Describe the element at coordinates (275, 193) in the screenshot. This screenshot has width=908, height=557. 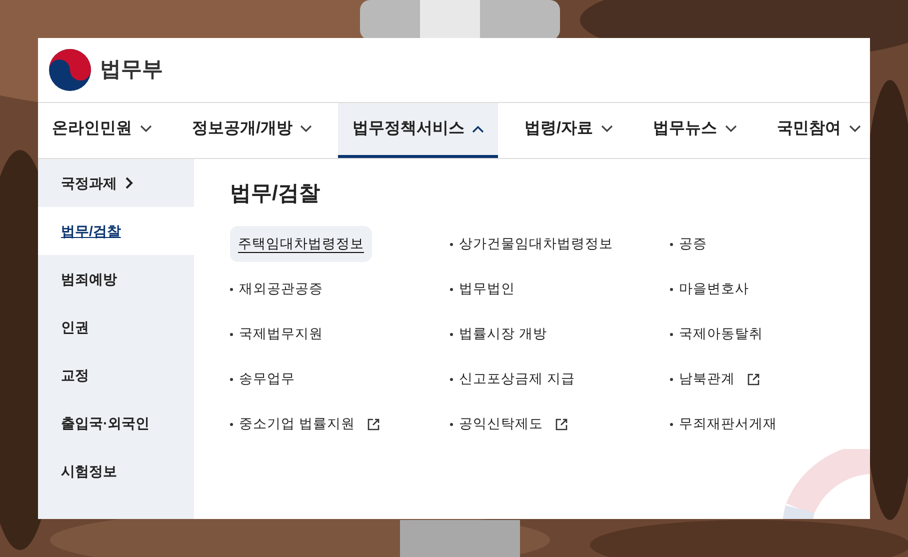
I see `section-title: 법무/검찰` at that location.